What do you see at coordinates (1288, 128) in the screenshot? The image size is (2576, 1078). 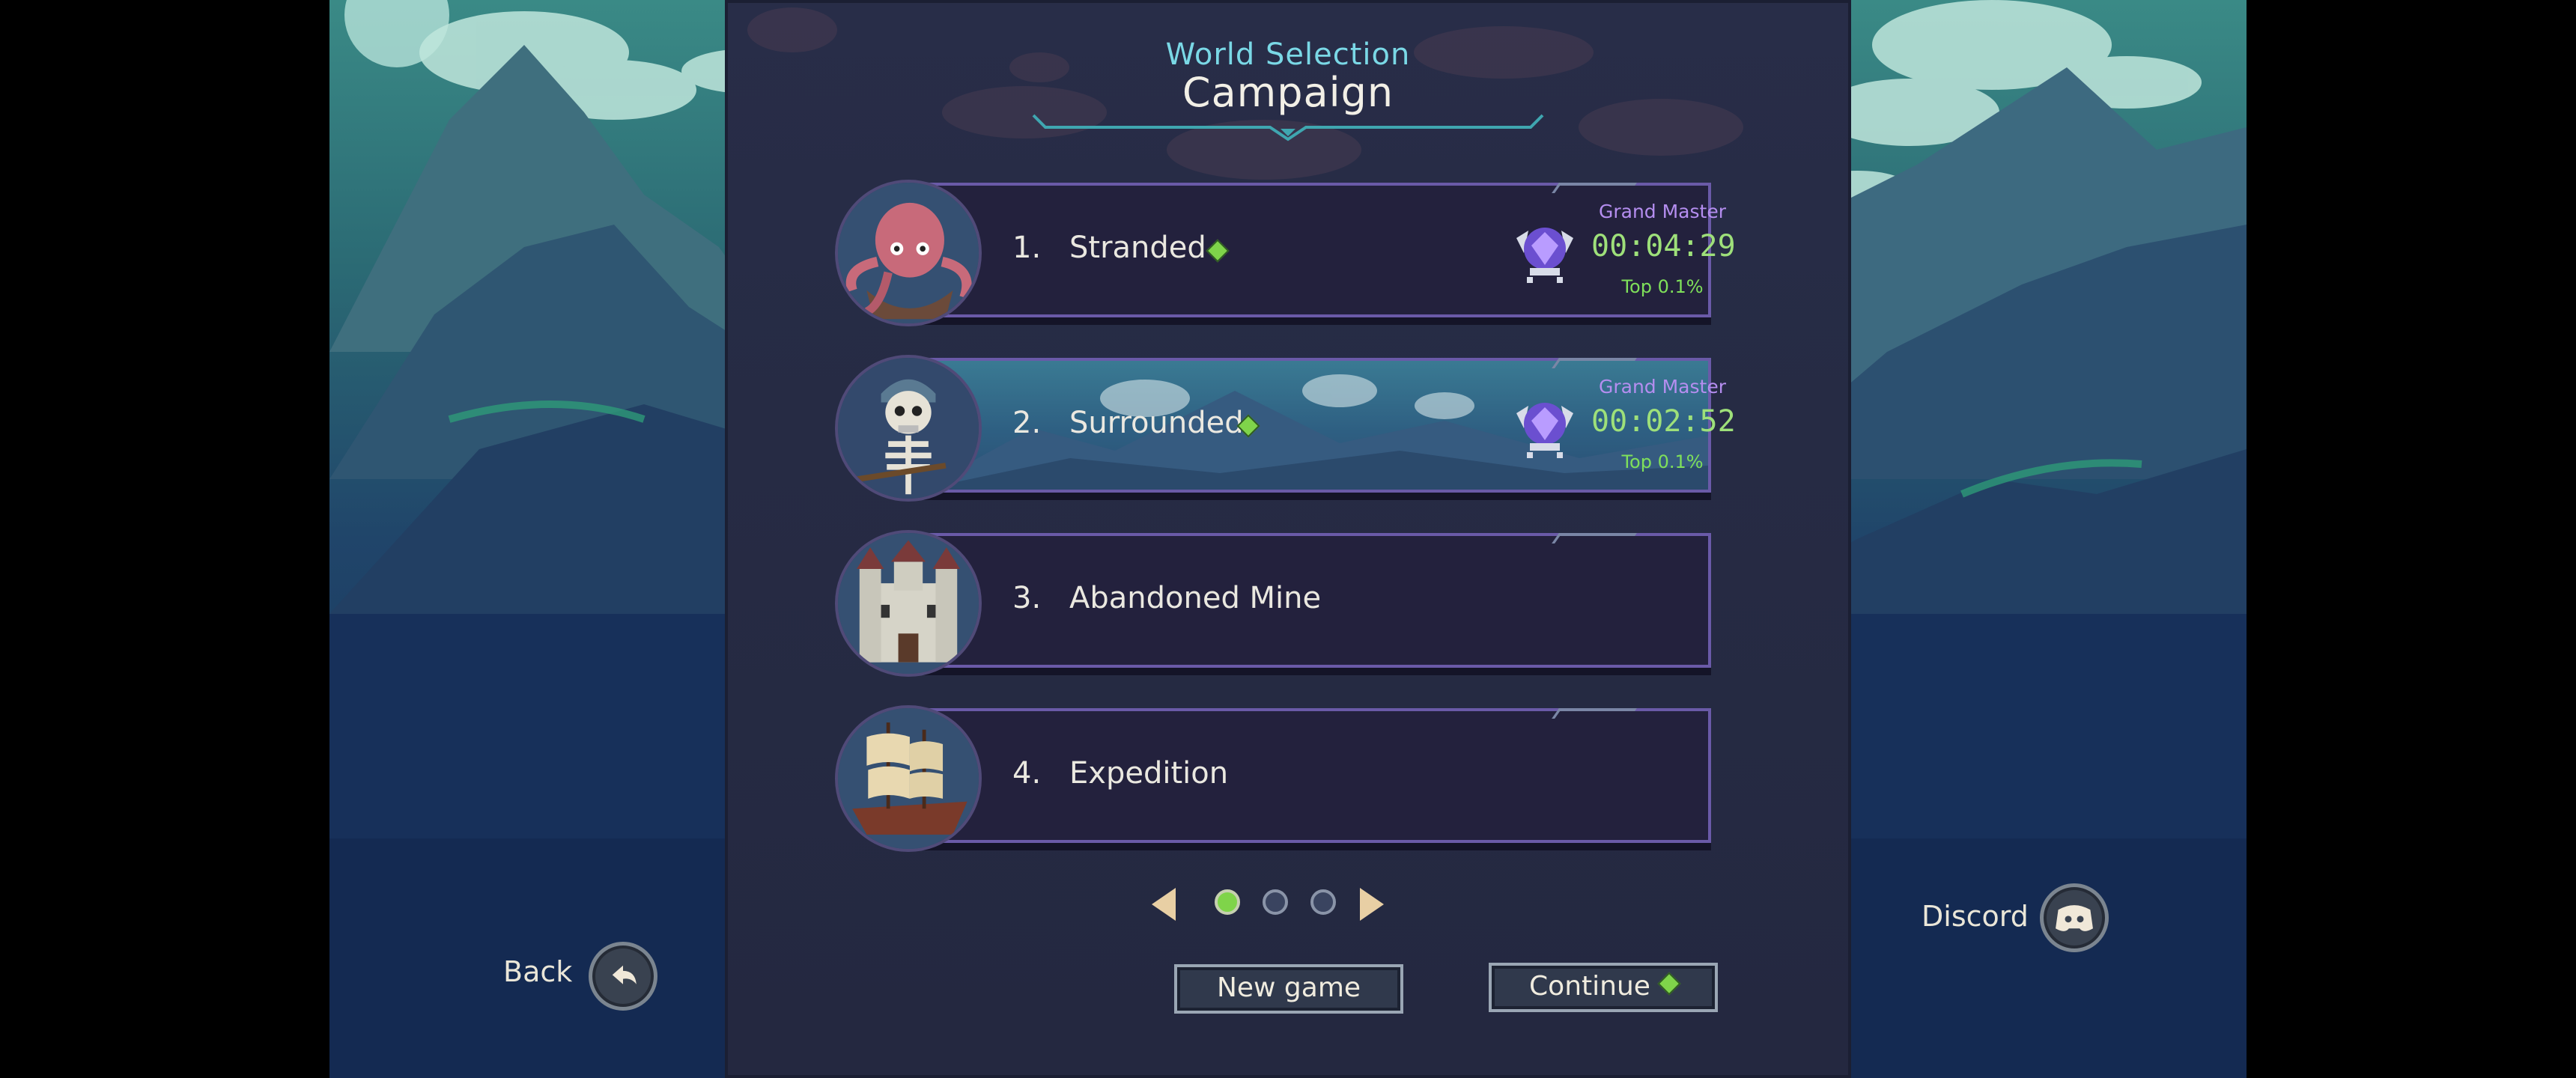 I see `header-ornament` at bounding box center [1288, 128].